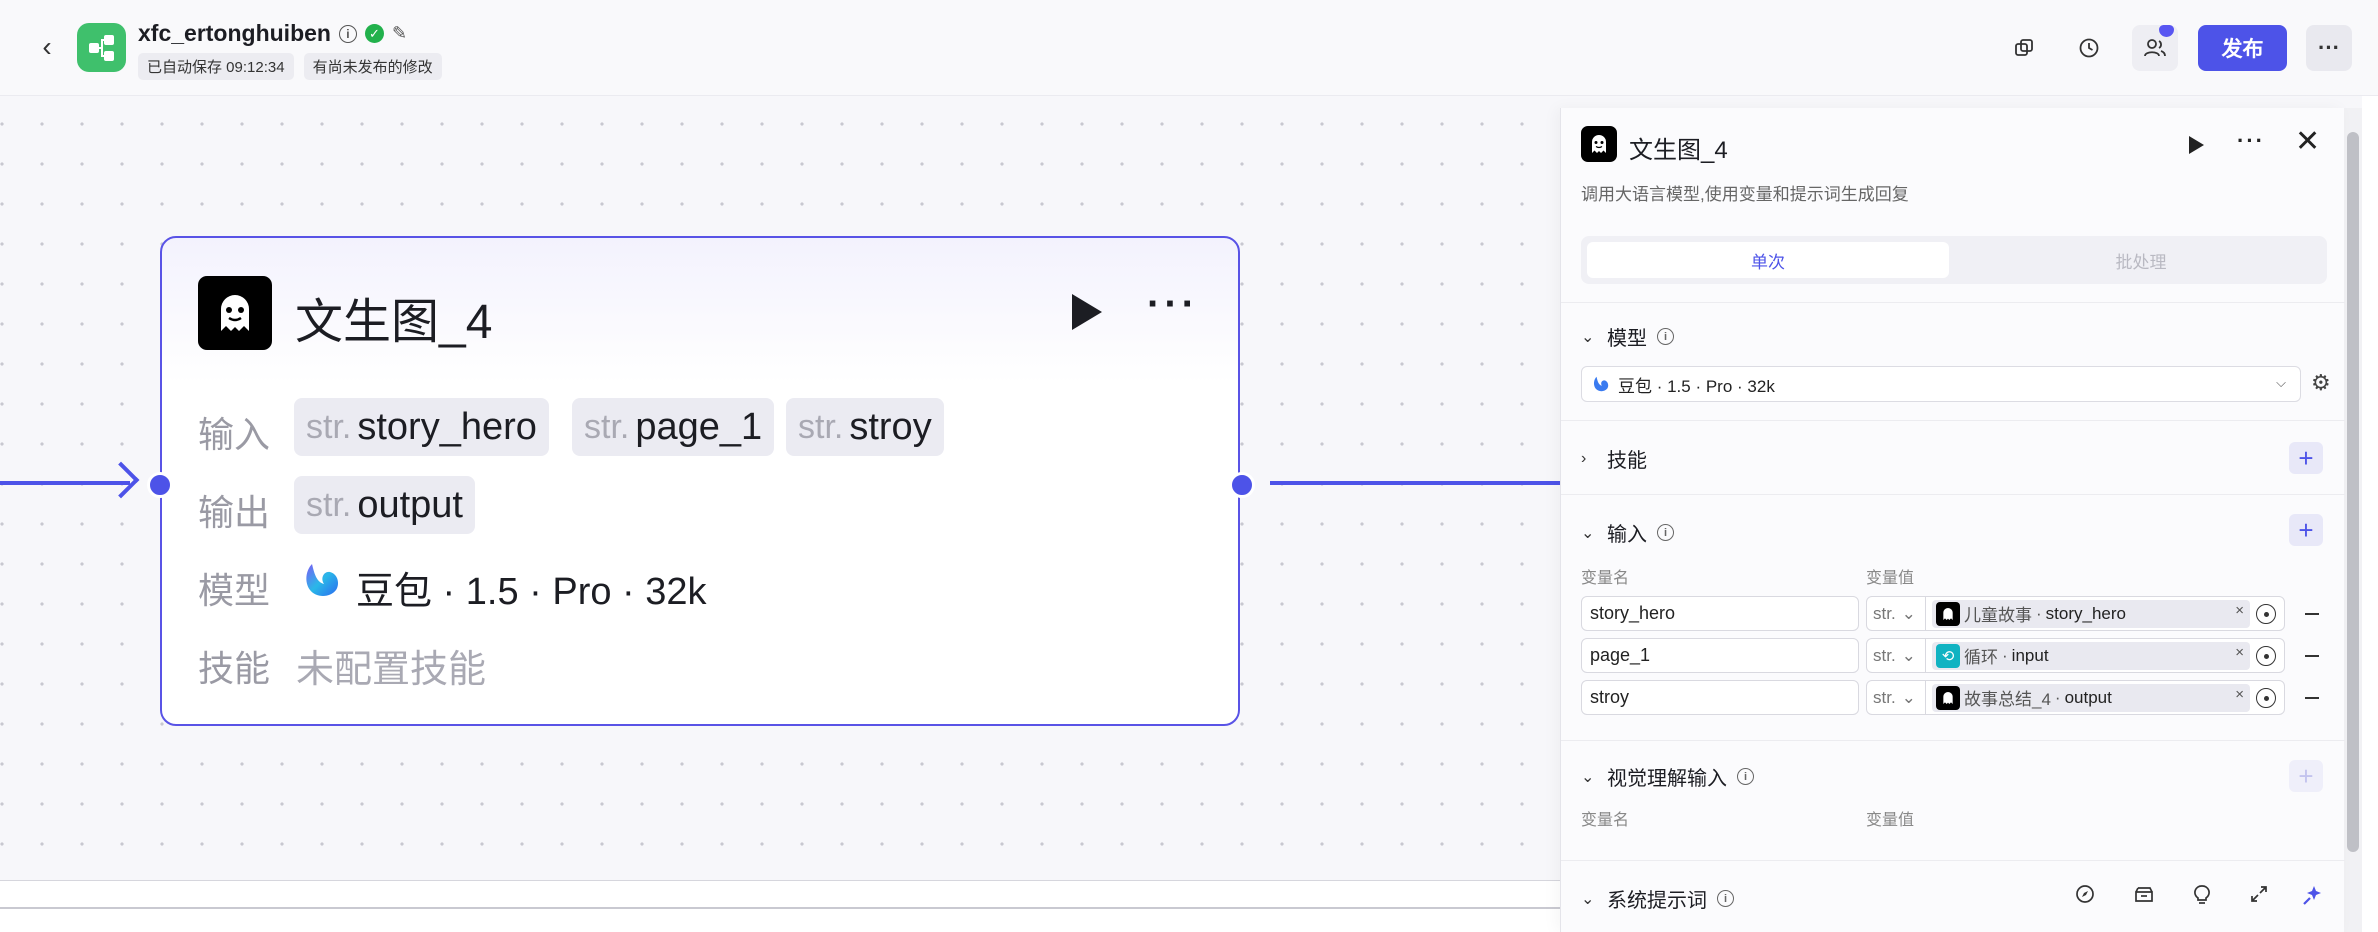  What do you see at coordinates (2091, 697) in the screenshot?
I see `ref-chip: 故事总结_4 · output ×` at bounding box center [2091, 697].